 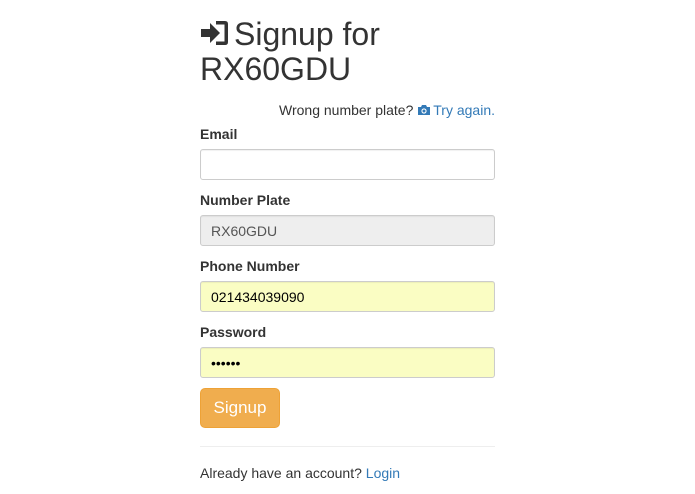 I want to click on try-again-label: Try again., so click(x=464, y=110).